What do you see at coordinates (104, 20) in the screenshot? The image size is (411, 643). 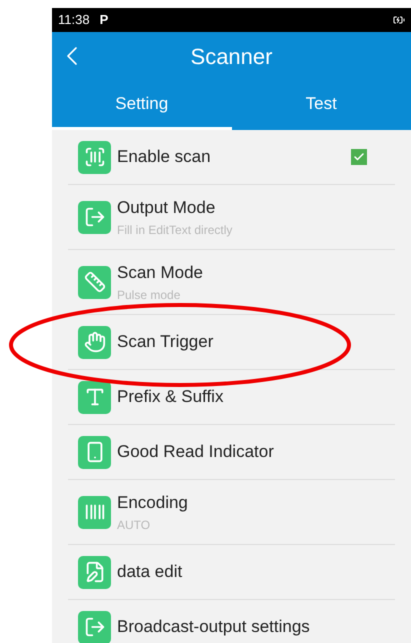 I see `notification-glyph: P` at bounding box center [104, 20].